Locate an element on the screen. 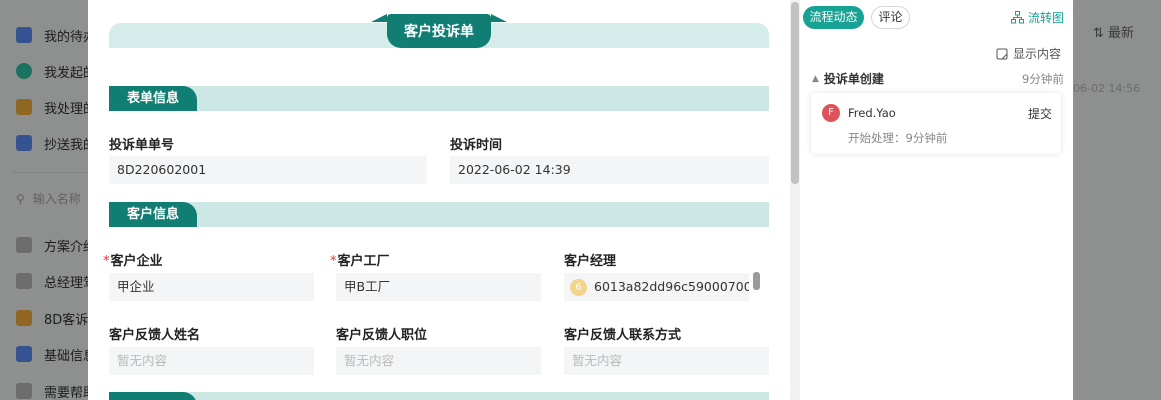 This screenshot has height=400, width=1161. note-icon is located at coordinates (1002, 53).